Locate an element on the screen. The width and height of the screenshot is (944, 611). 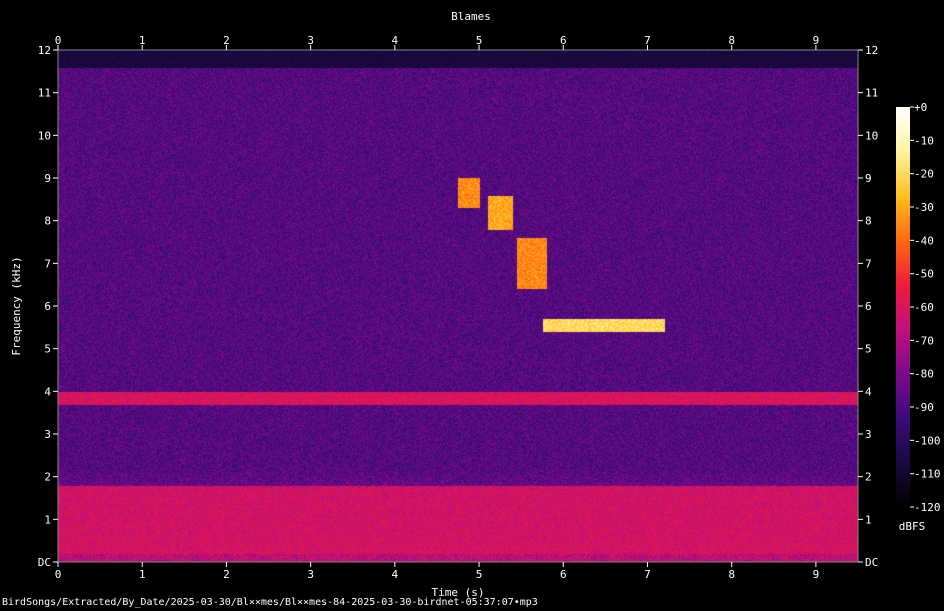
y-tick-label-left: 11 is located at coordinates (44, 93).